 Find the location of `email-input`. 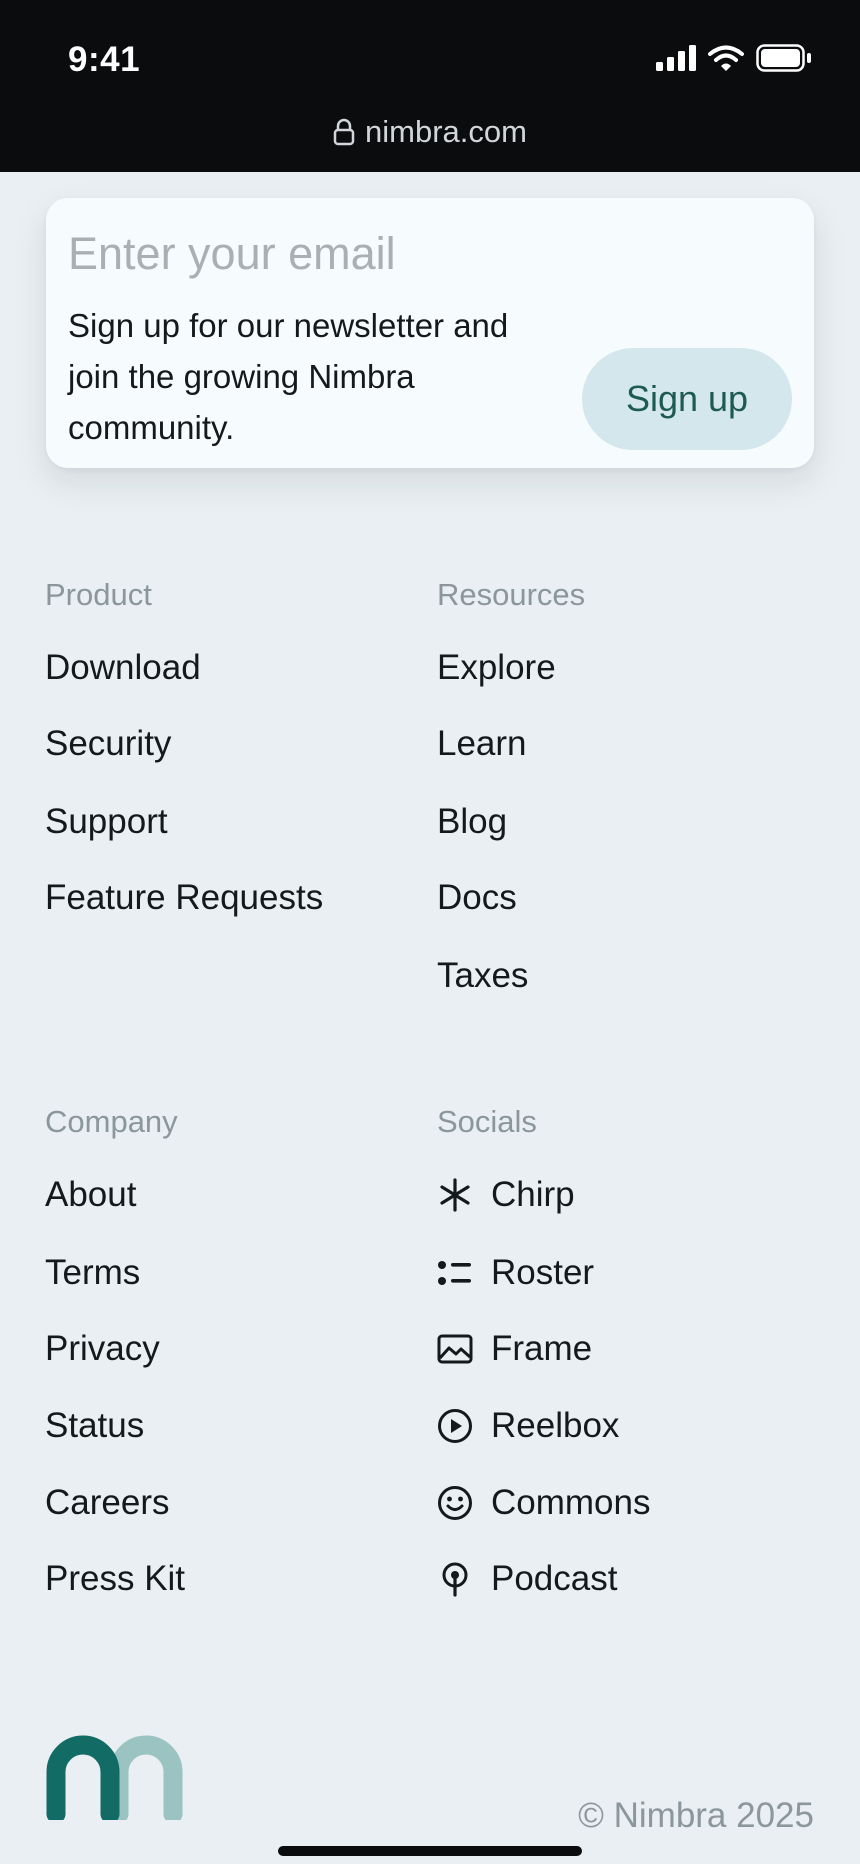

email-input is located at coordinates (328, 254).